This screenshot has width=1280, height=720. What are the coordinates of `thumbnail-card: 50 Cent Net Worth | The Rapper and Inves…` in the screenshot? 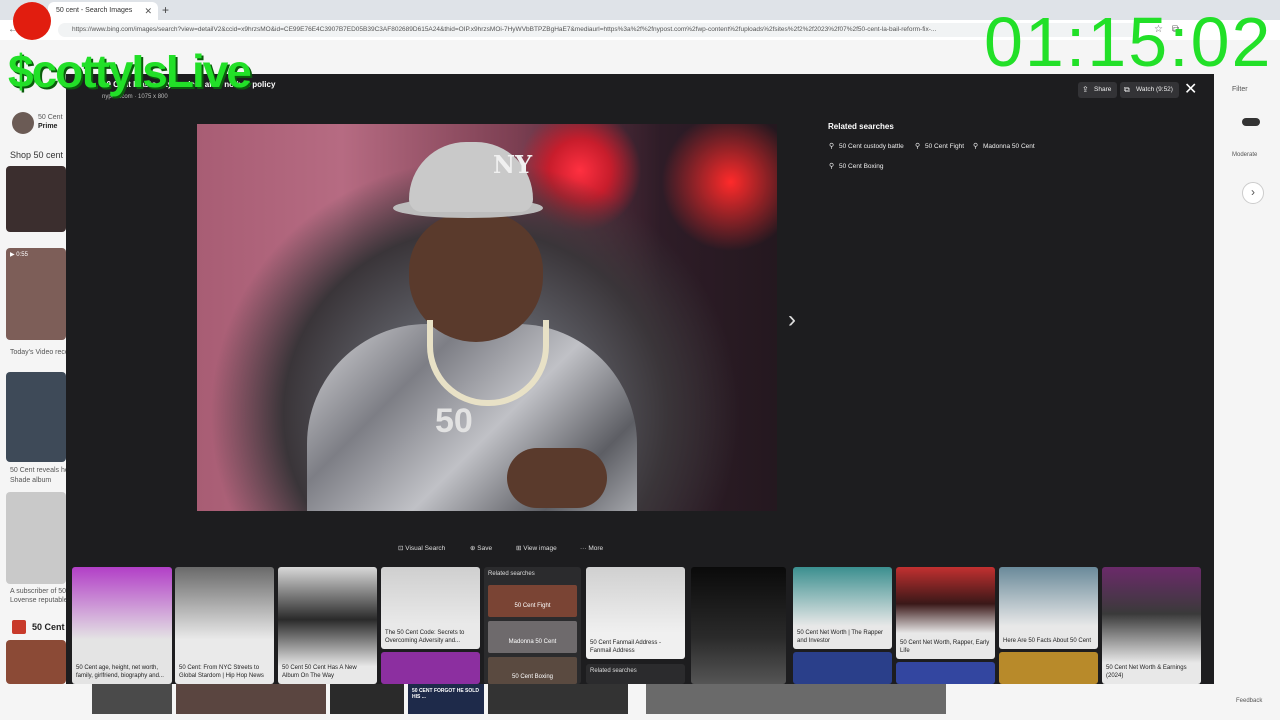 It's located at (842, 608).